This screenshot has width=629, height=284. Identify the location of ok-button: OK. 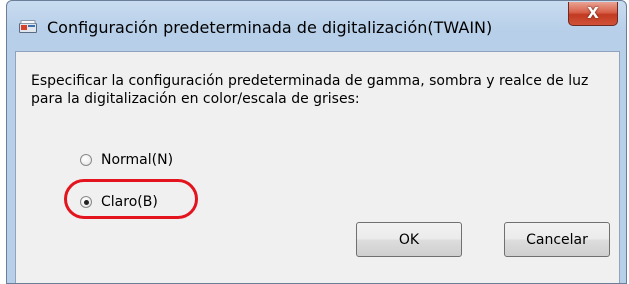
(409, 239).